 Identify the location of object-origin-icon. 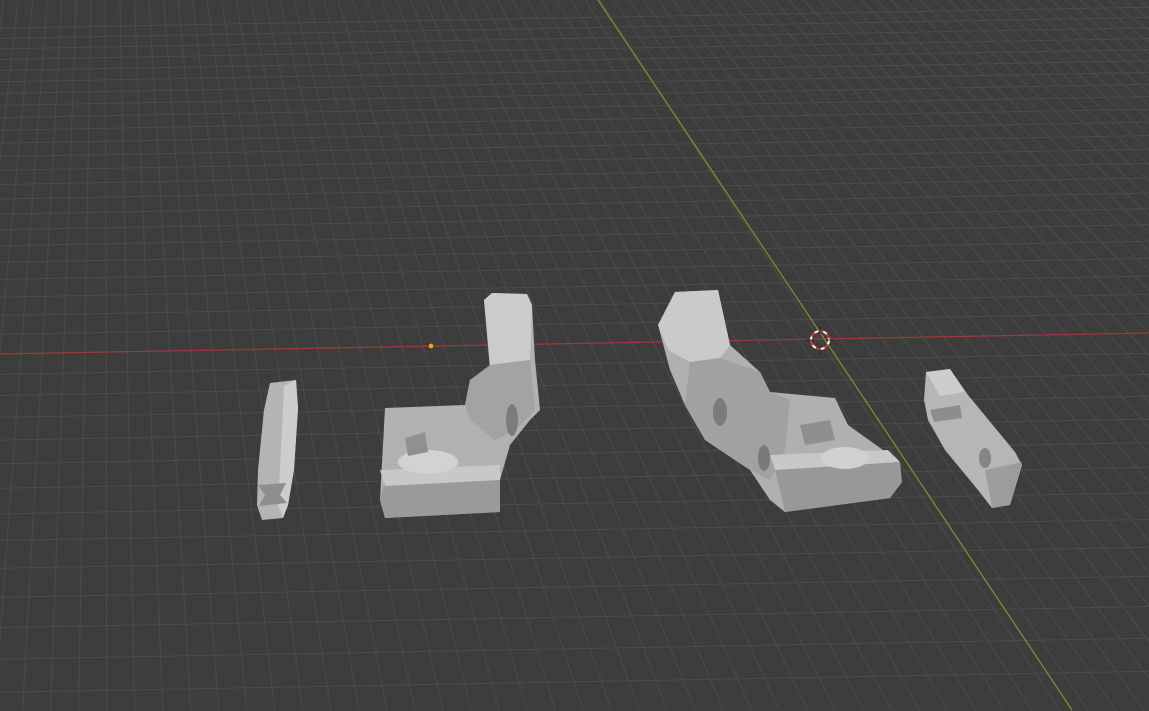
(431, 346).